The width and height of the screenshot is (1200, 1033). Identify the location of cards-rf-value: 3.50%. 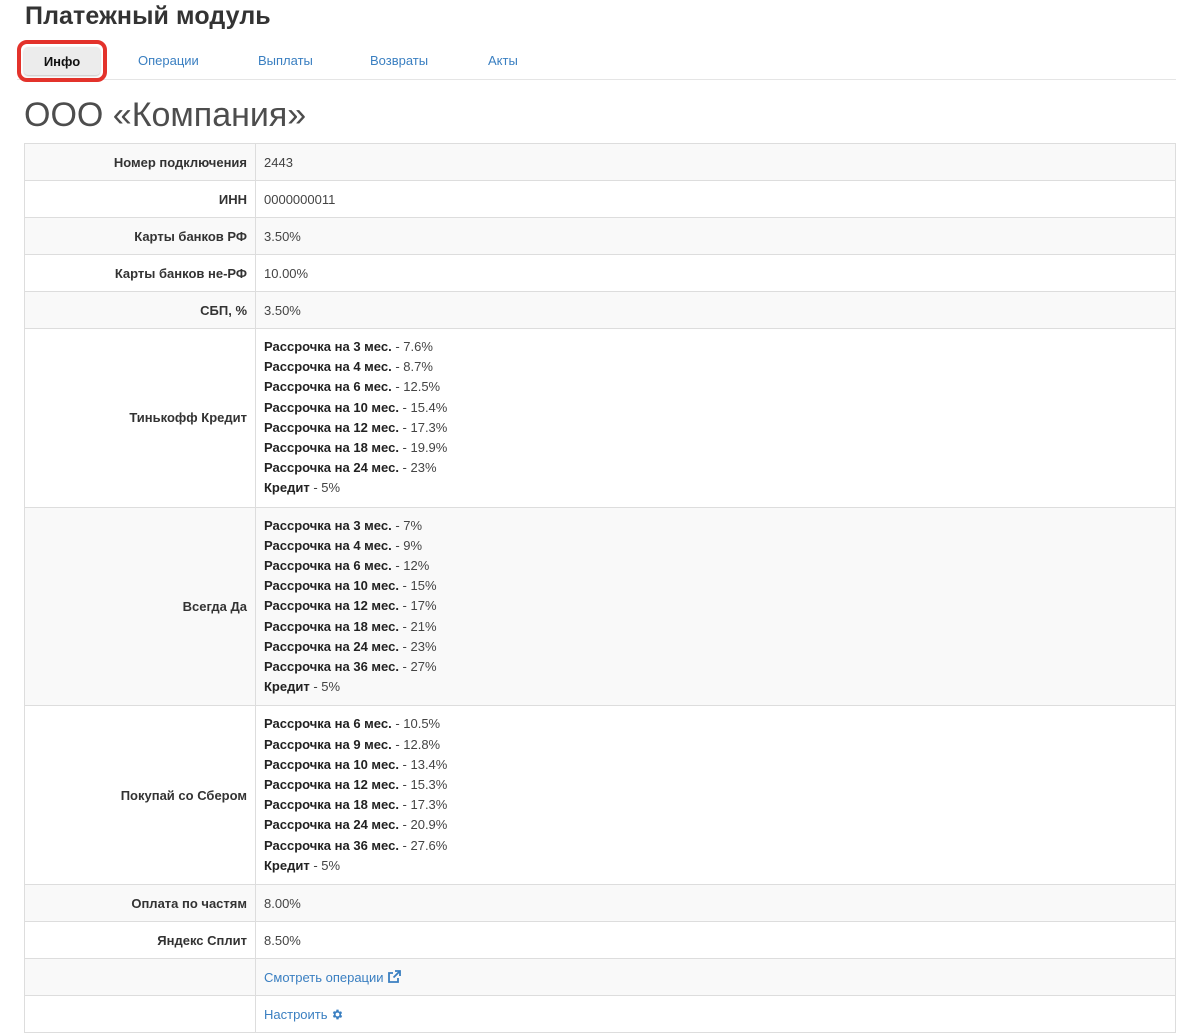
(715, 236).